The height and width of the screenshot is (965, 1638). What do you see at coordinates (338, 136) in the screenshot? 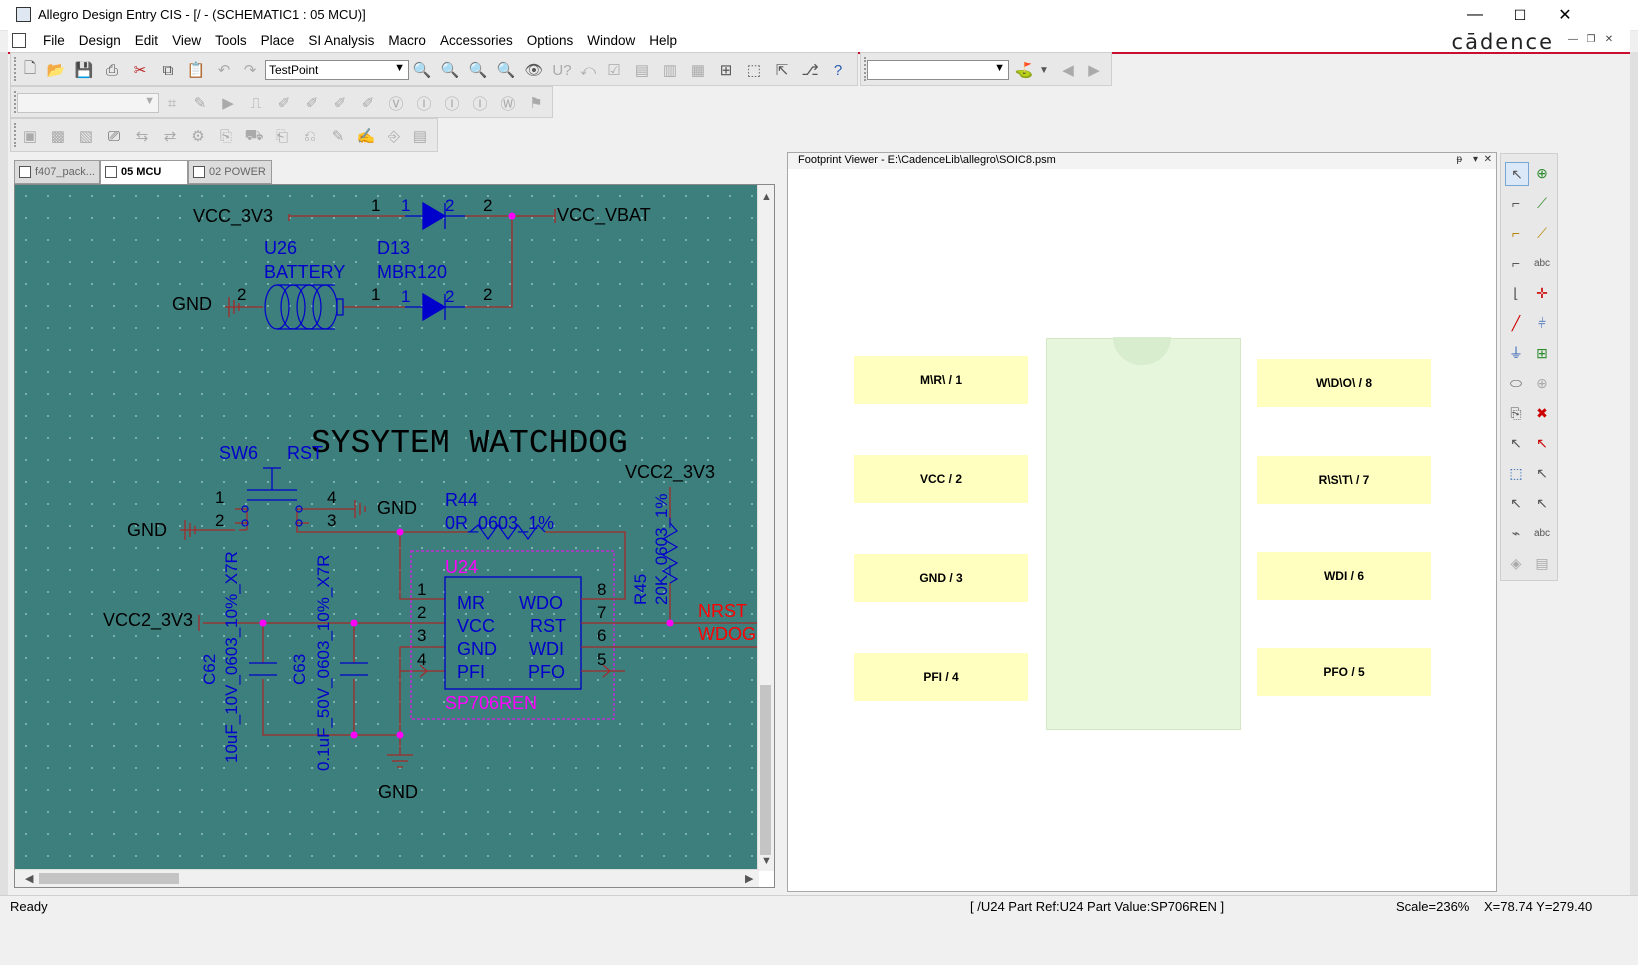
I see `cap-tool-12-icon: ✎` at bounding box center [338, 136].